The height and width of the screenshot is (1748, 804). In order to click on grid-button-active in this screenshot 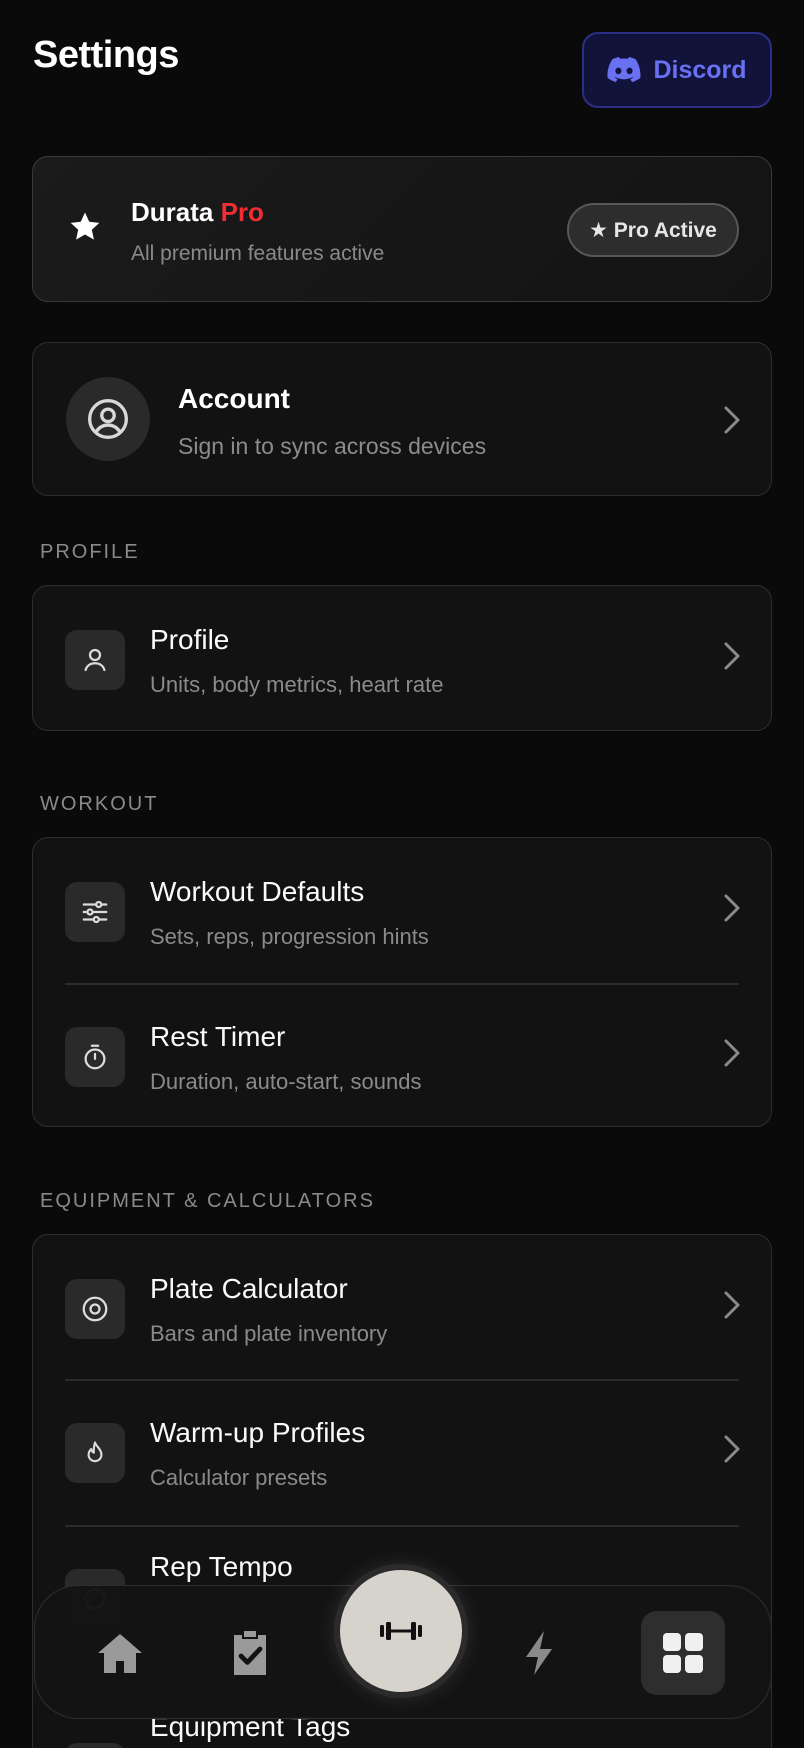, I will do `click(683, 1653)`.